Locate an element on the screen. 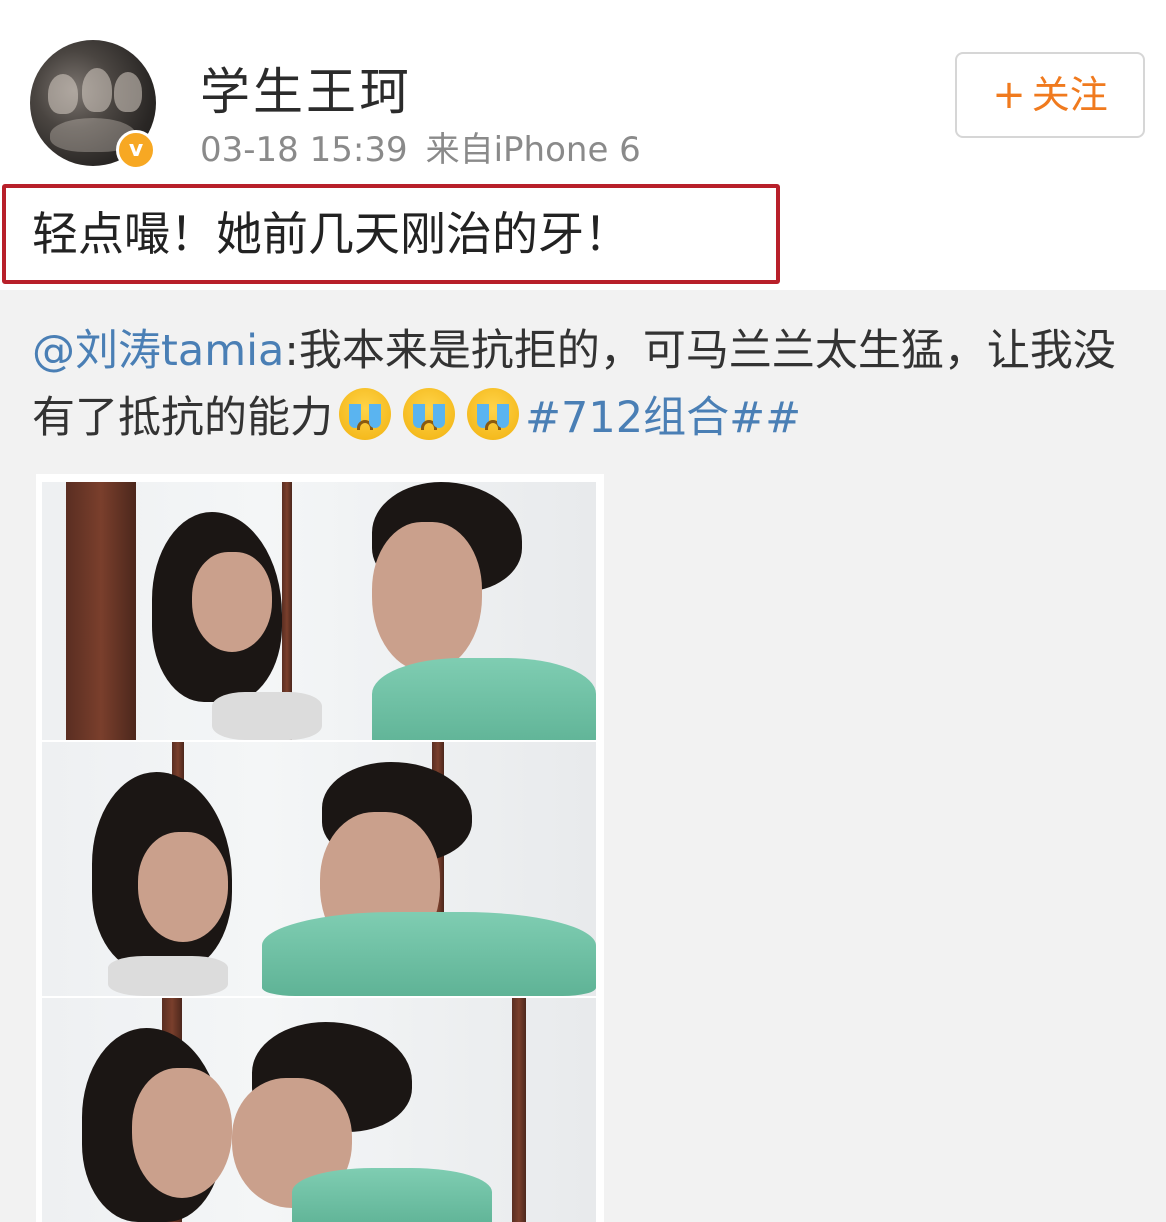 This screenshot has width=1166, height=1222. post-meta: 03-18 15:39 来自iPhone 6 is located at coordinates (420, 146).